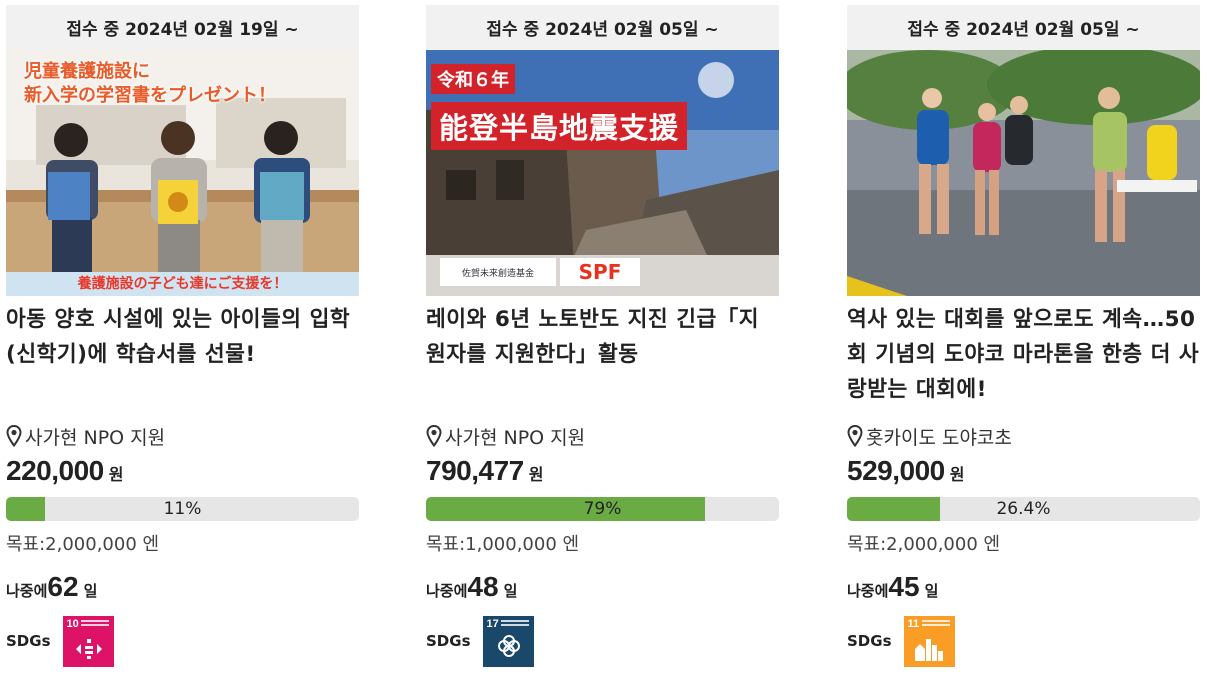 The height and width of the screenshot is (676, 1207). I want to click on progress-percent: 11%, so click(182, 509).